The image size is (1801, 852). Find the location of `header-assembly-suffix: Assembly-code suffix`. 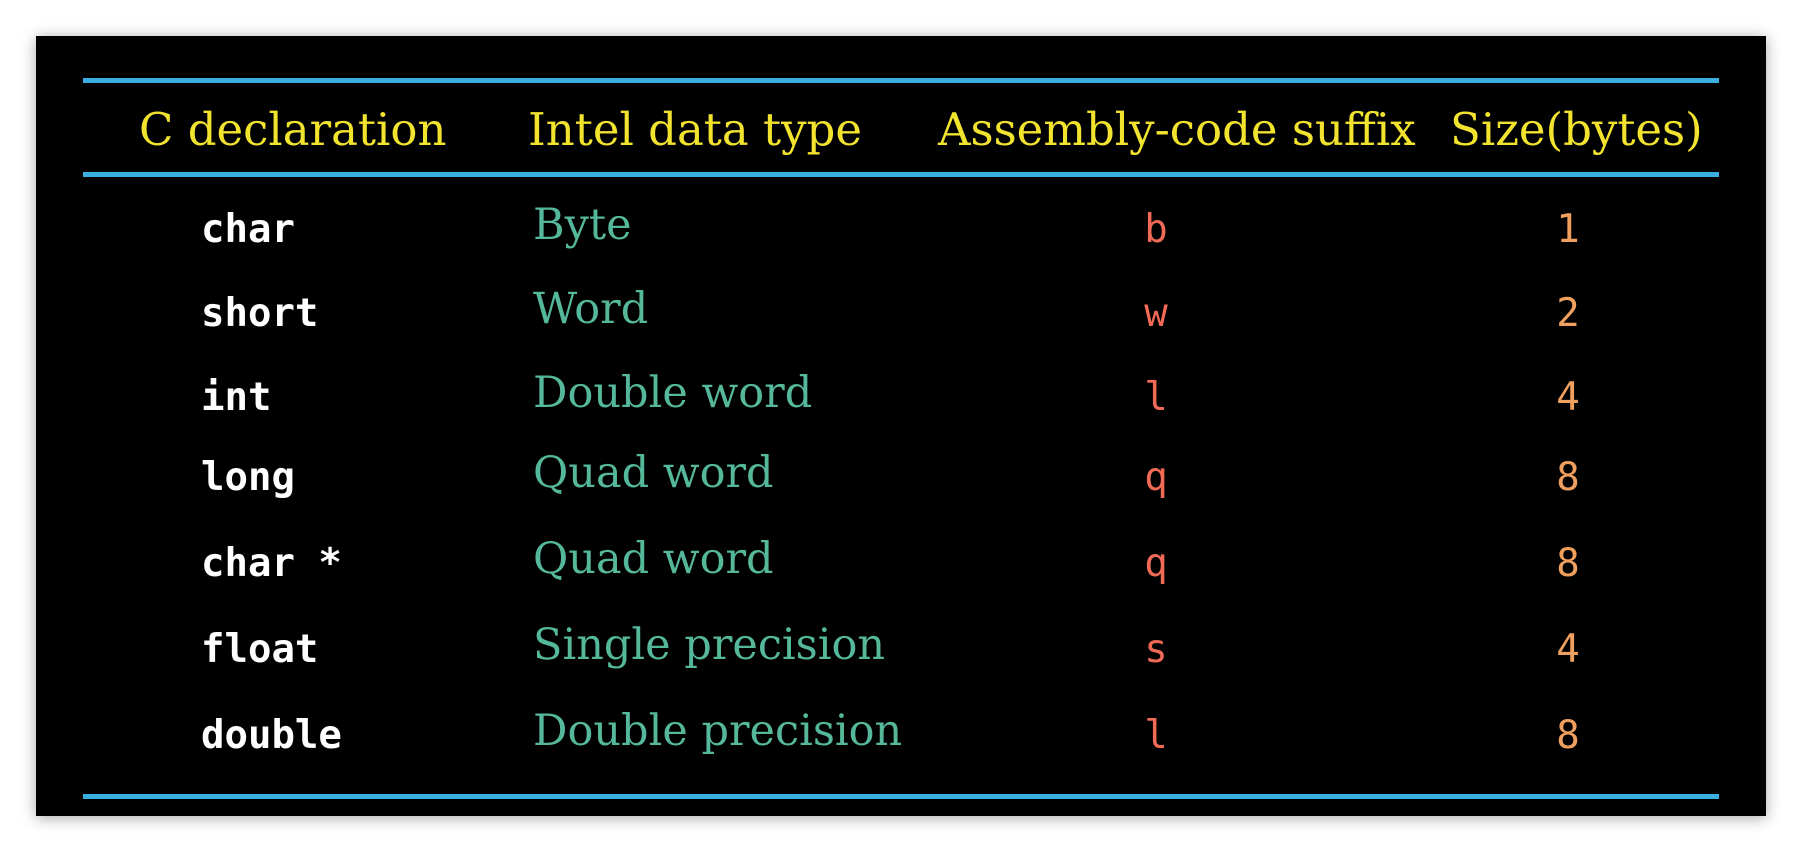

header-assembly-suffix: Assembly-code suffix is located at coordinates (1177, 129).